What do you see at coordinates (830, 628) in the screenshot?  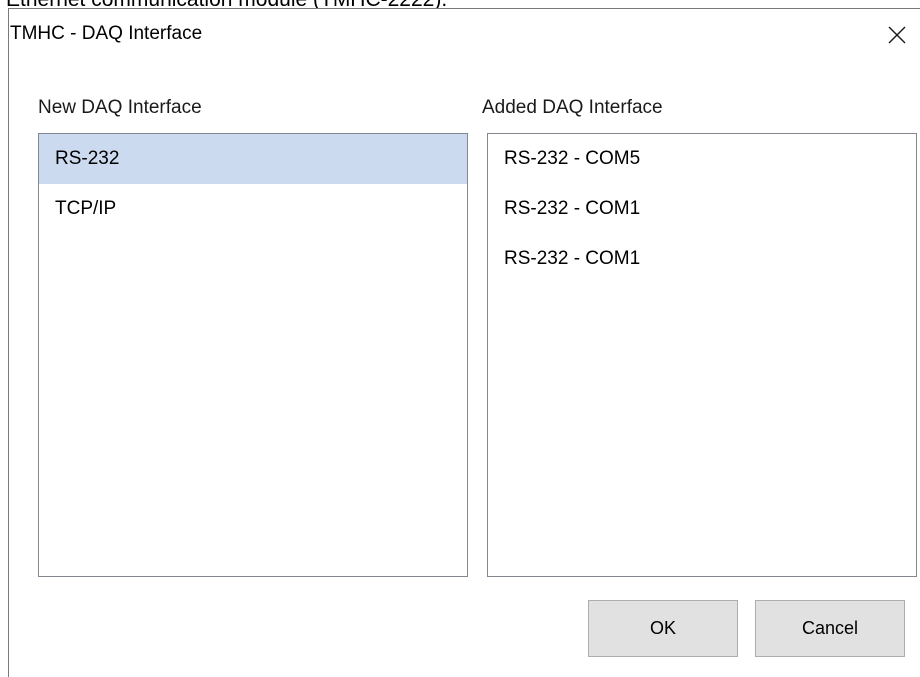 I see `cancel-button: Cancel` at bounding box center [830, 628].